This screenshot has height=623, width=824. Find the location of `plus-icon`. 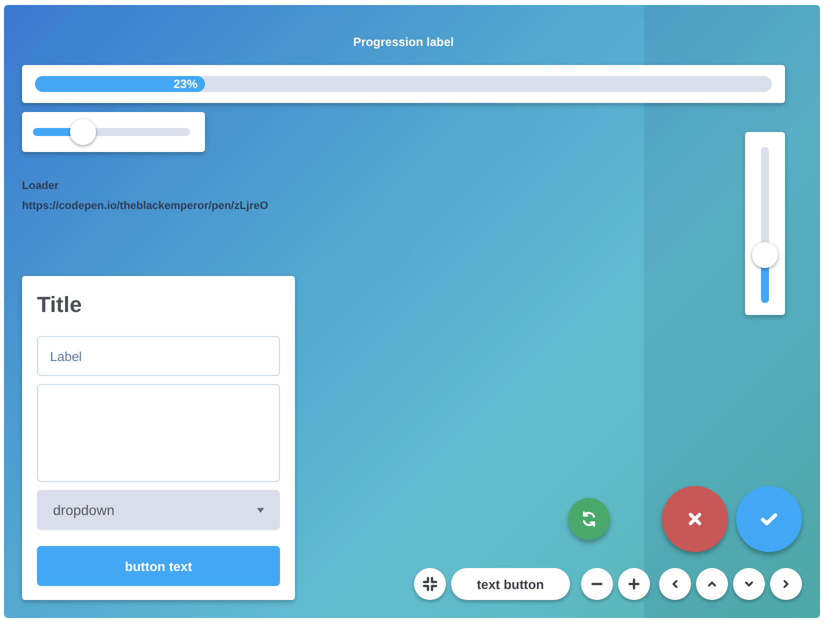

plus-icon is located at coordinates (634, 584).